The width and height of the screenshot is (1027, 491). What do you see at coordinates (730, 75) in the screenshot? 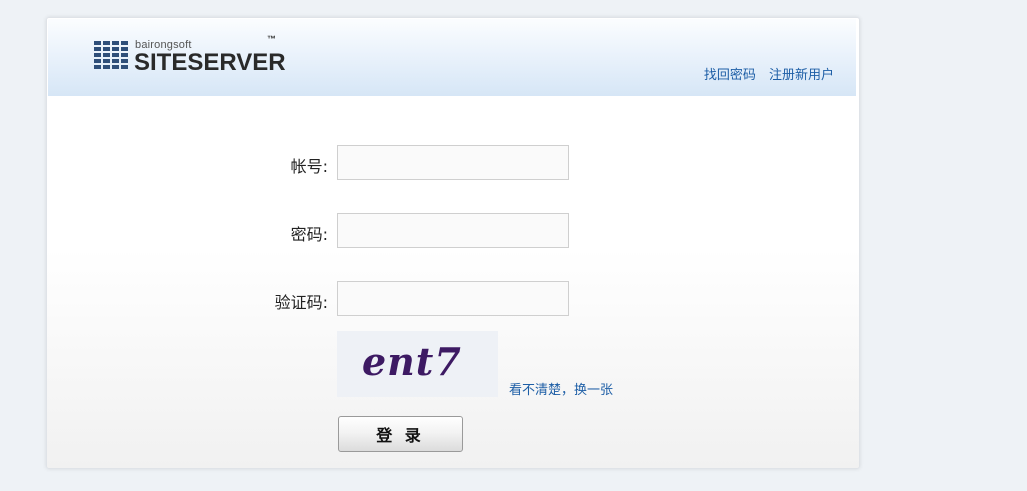
I see `forgot-password-link: 找回密码` at bounding box center [730, 75].